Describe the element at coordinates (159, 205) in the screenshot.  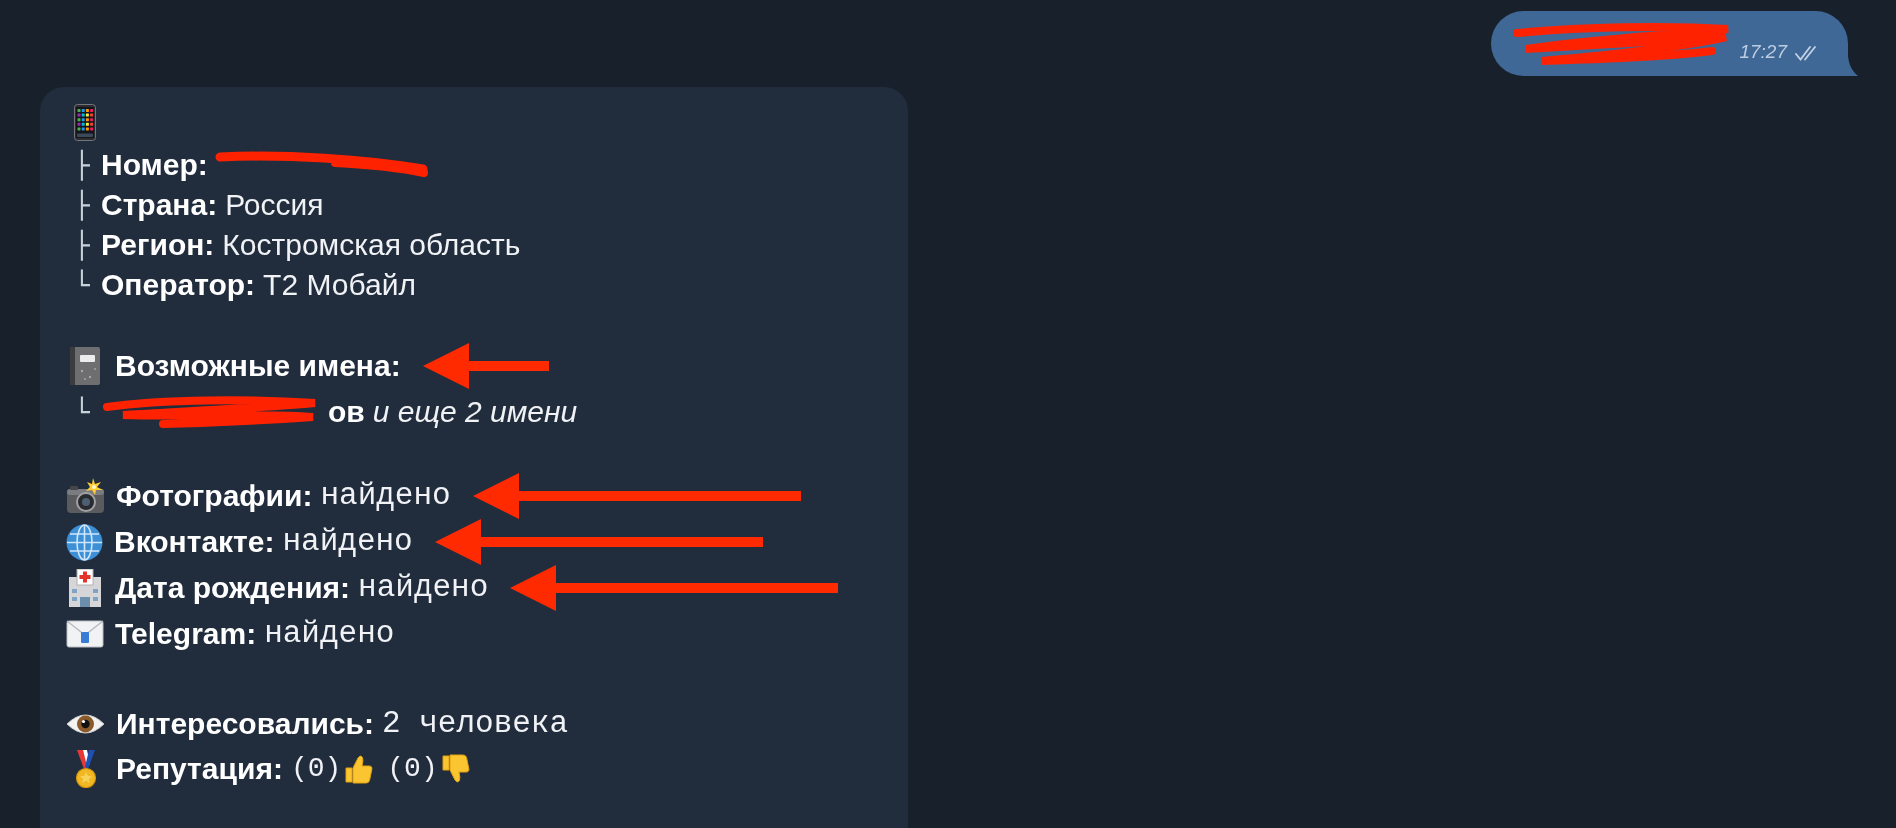
I see `field-label: Страна:` at that location.